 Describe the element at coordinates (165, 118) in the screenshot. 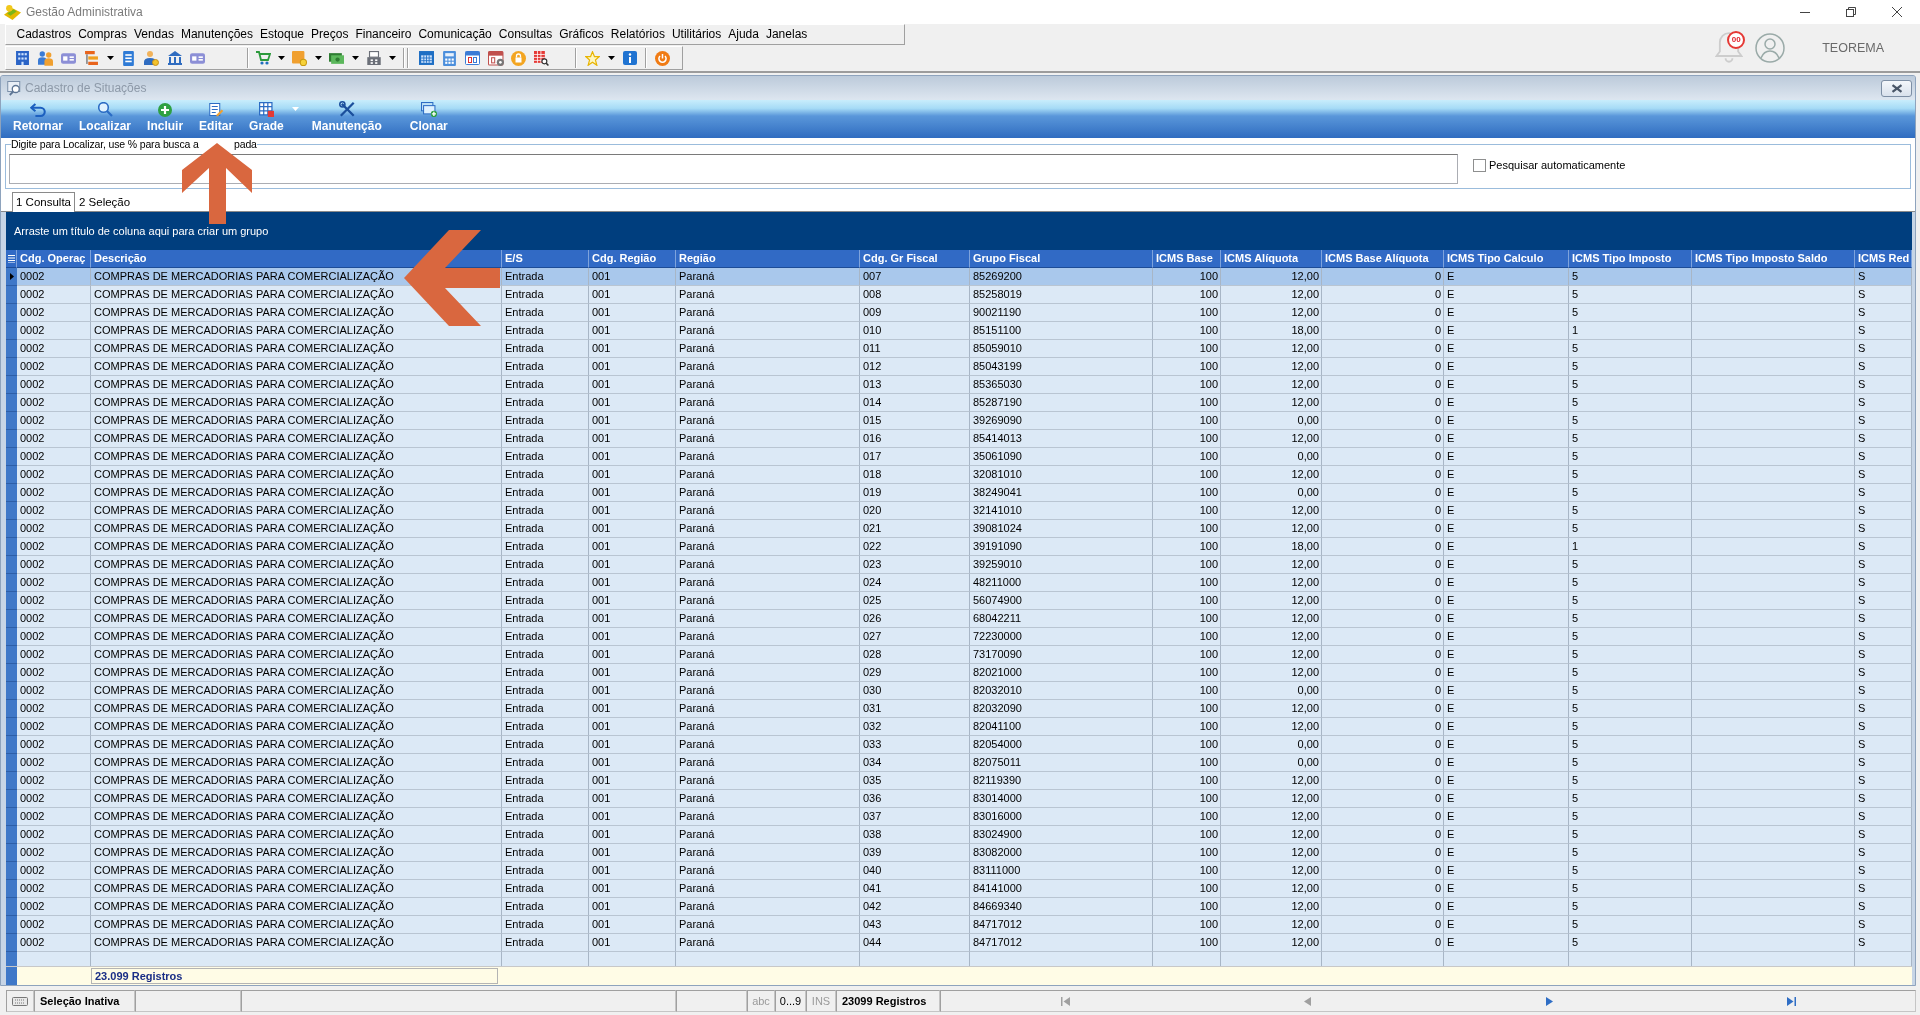

I see `add-button: Incluir` at that location.